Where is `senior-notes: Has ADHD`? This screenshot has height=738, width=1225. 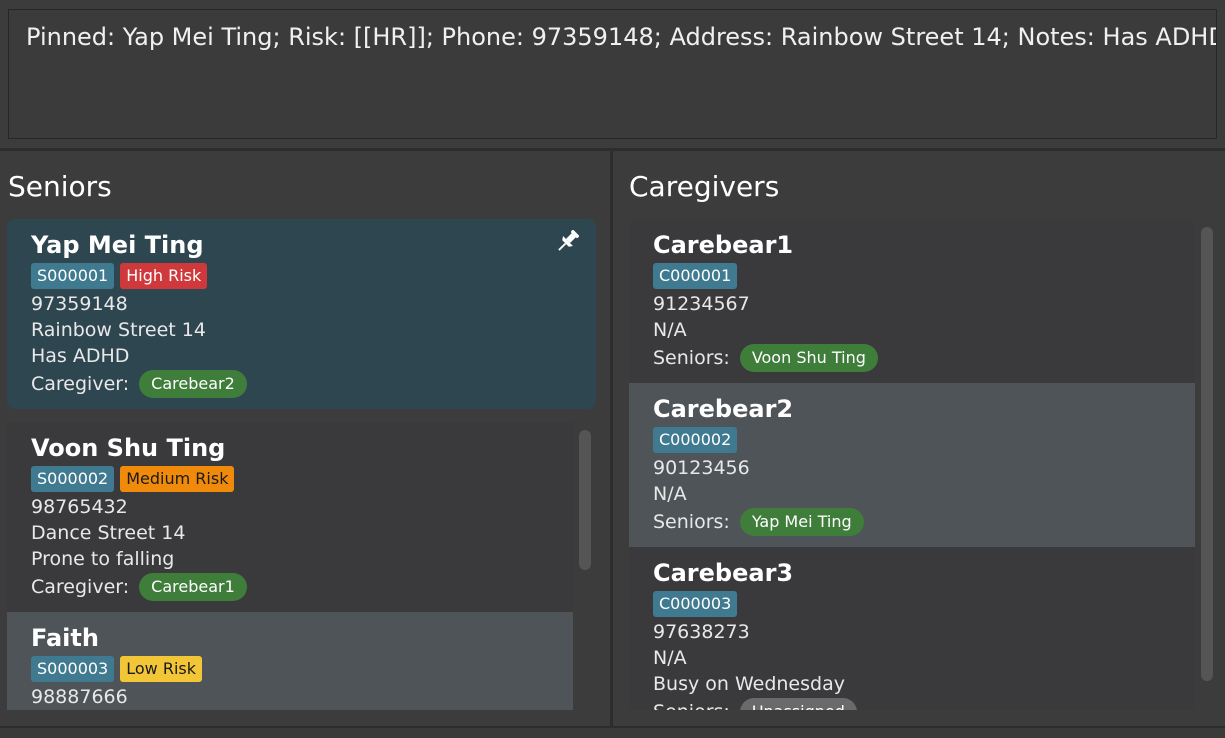 senior-notes: Has ADHD is located at coordinates (80, 356).